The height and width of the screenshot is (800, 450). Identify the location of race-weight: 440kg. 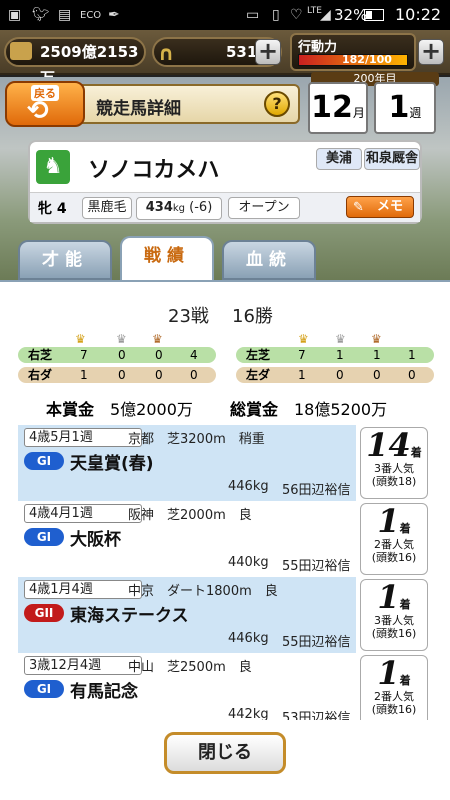
(248, 562).